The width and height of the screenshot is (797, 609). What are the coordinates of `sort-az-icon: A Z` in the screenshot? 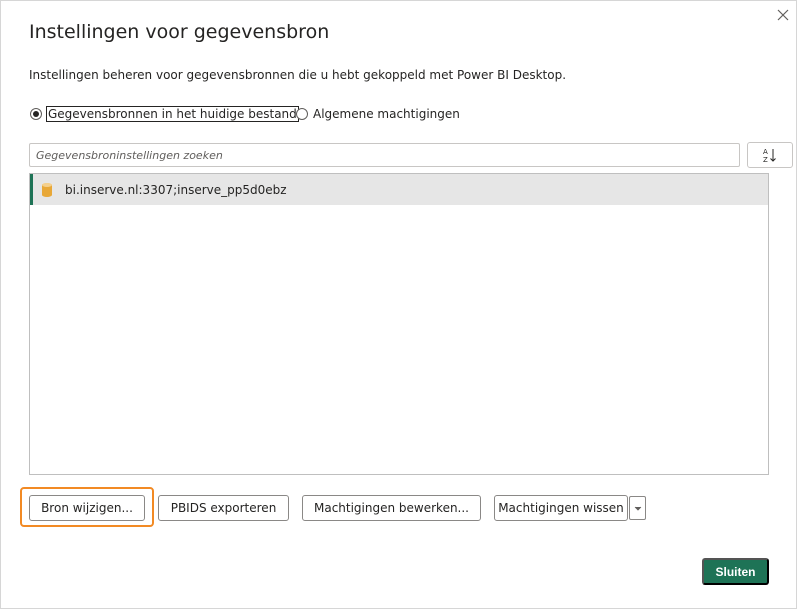 It's located at (769, 155).